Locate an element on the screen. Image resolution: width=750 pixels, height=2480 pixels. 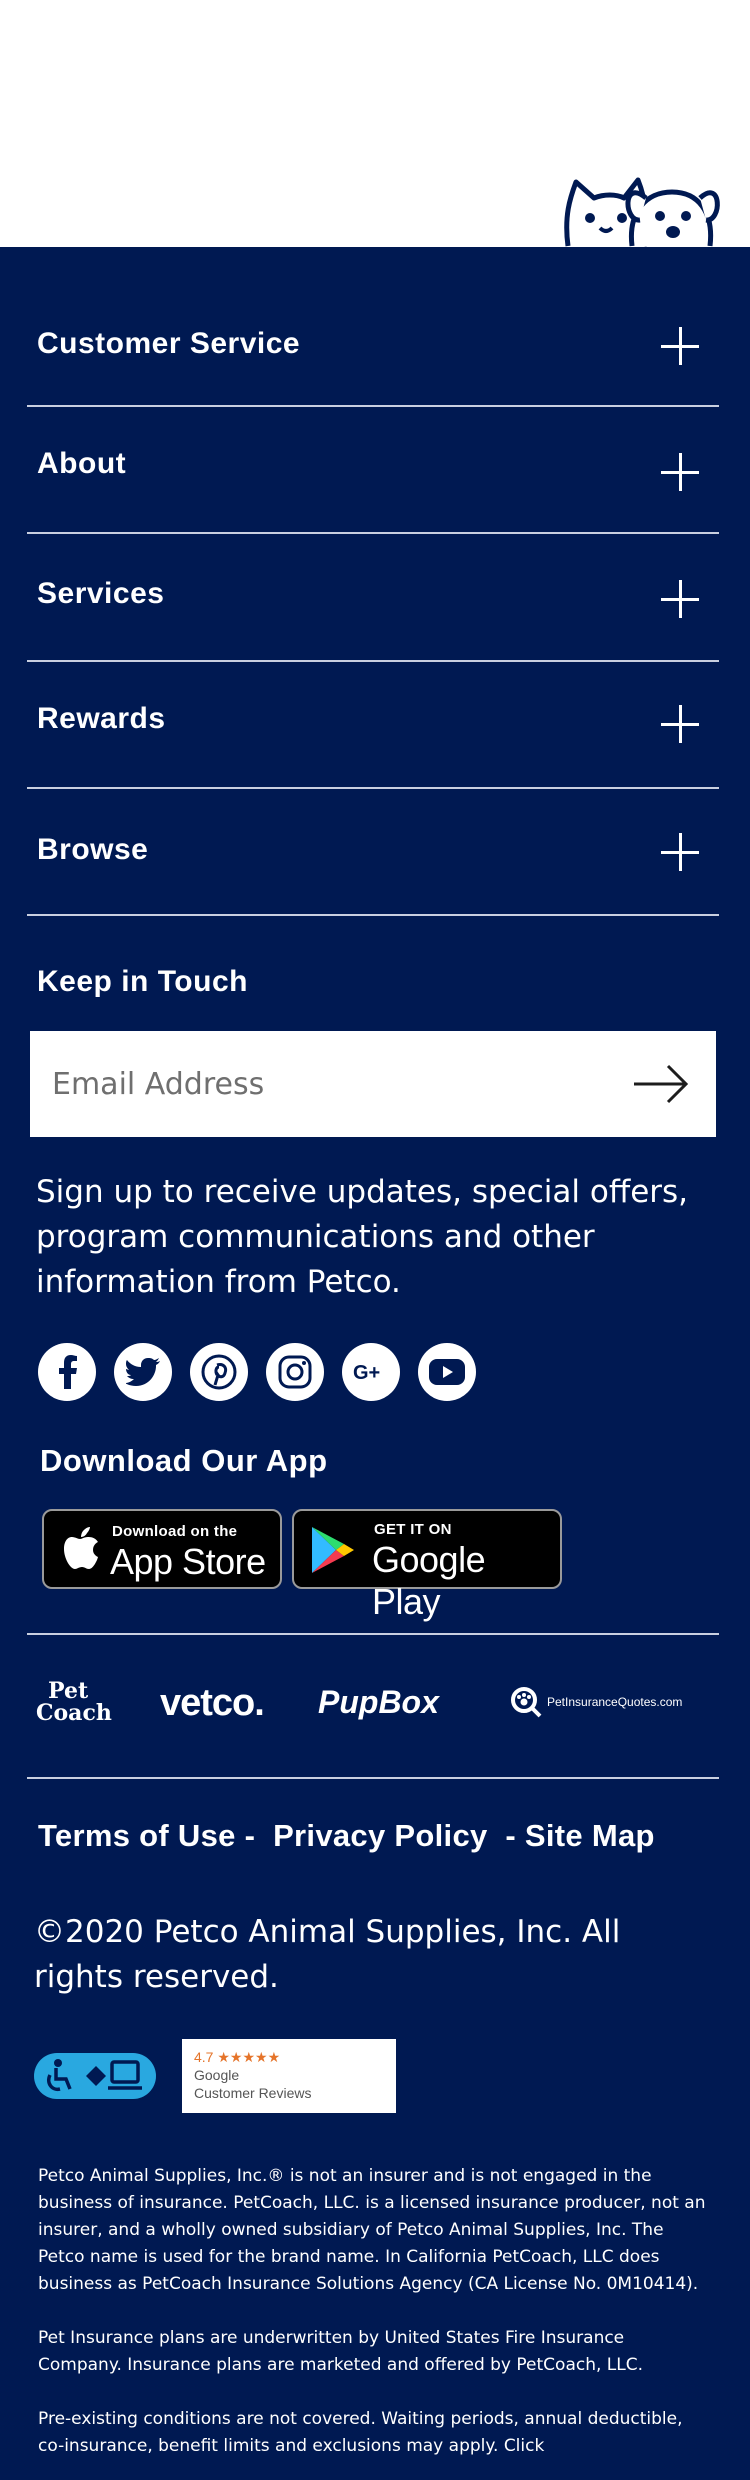
accordion-label: Browse is located at coordinates (93, 849).